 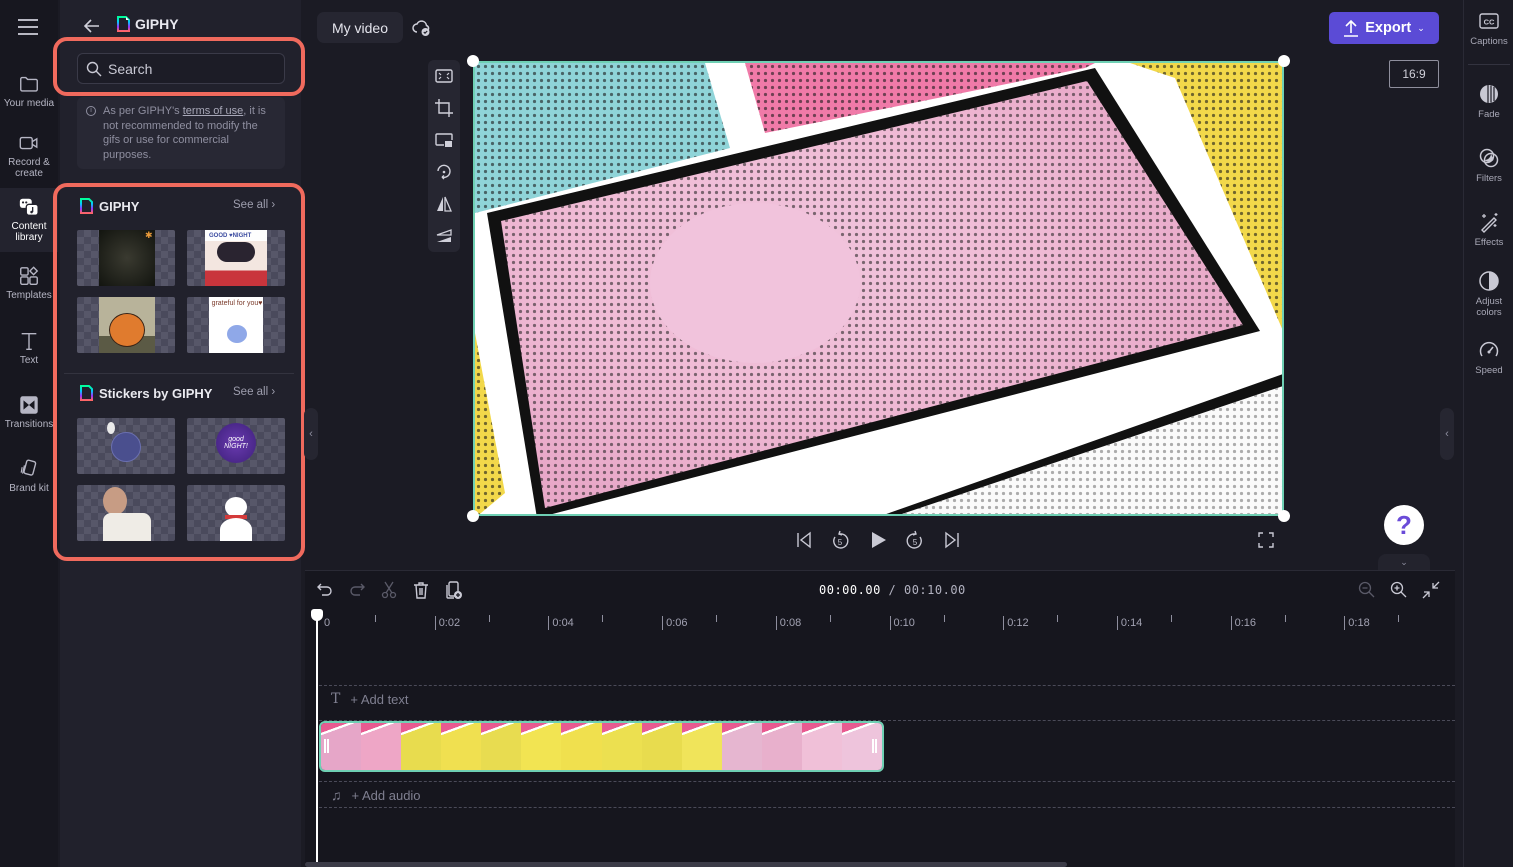 I want to click on search-field, so click(x=181, y=68).